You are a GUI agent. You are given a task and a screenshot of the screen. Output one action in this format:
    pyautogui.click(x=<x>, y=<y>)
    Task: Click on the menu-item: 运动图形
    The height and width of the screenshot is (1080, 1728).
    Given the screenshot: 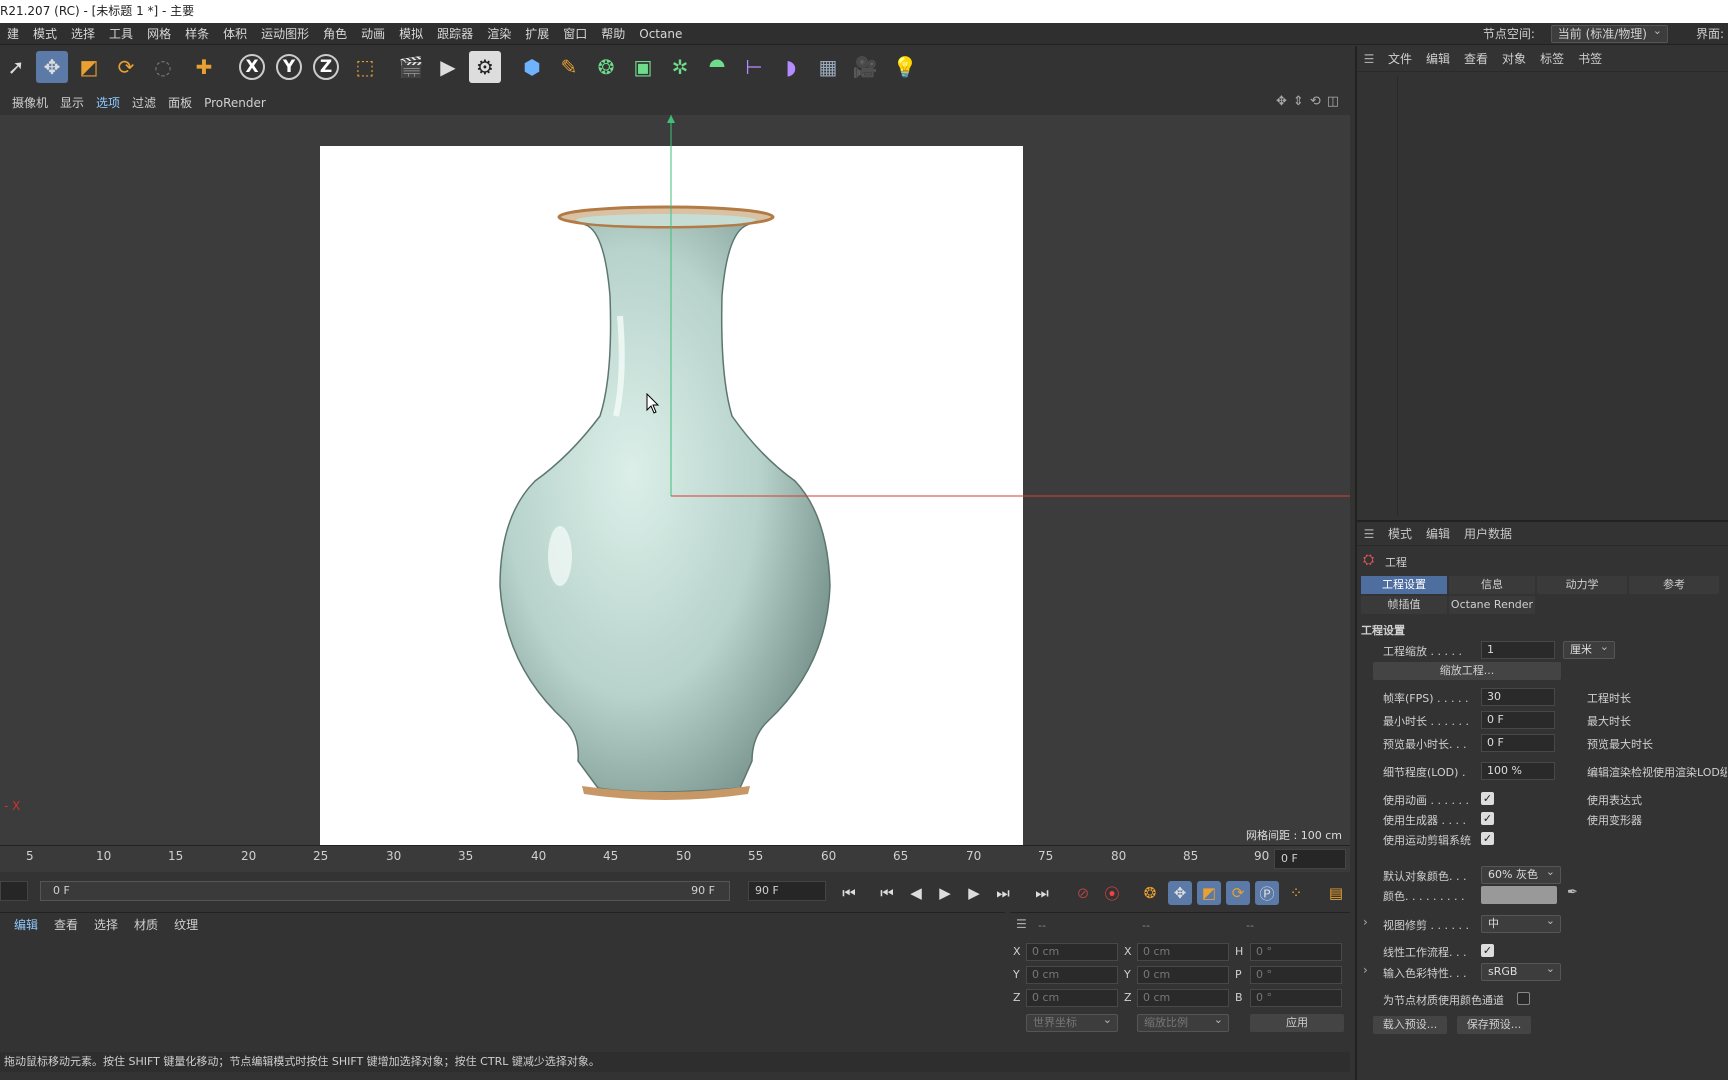 What is the action you would take?
    pyautogui.click(x=285, y=34)
    